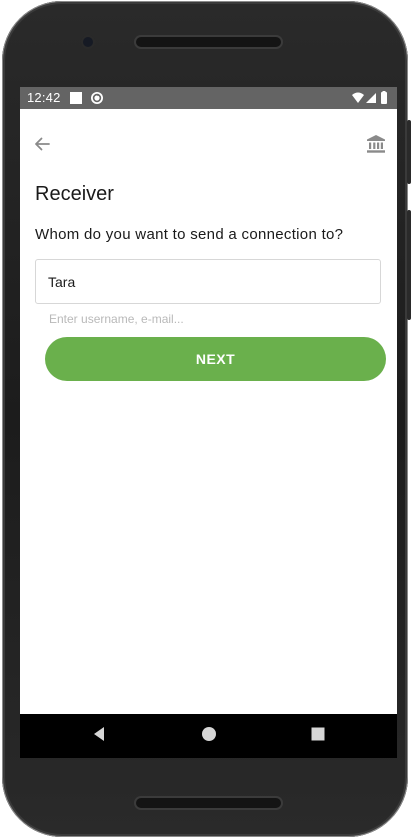  I want to click on volume-button, so click(409, 265).